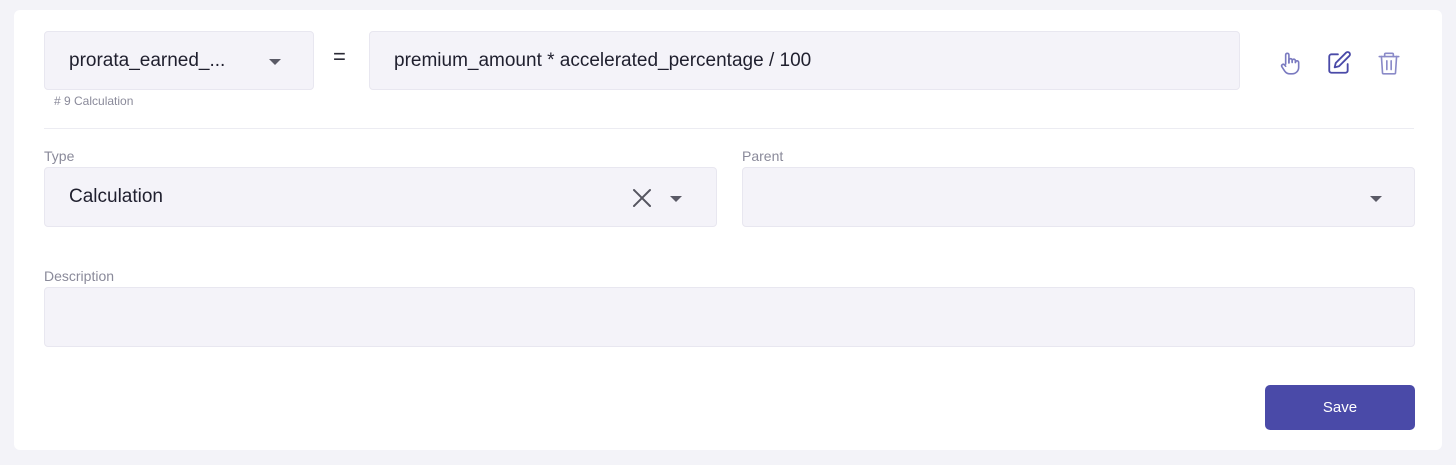 This screenshot has width=1456, height=465. Describe the element at coordinates (763, 156) in the screenshot. I see `parent-label: Parent` at that location.